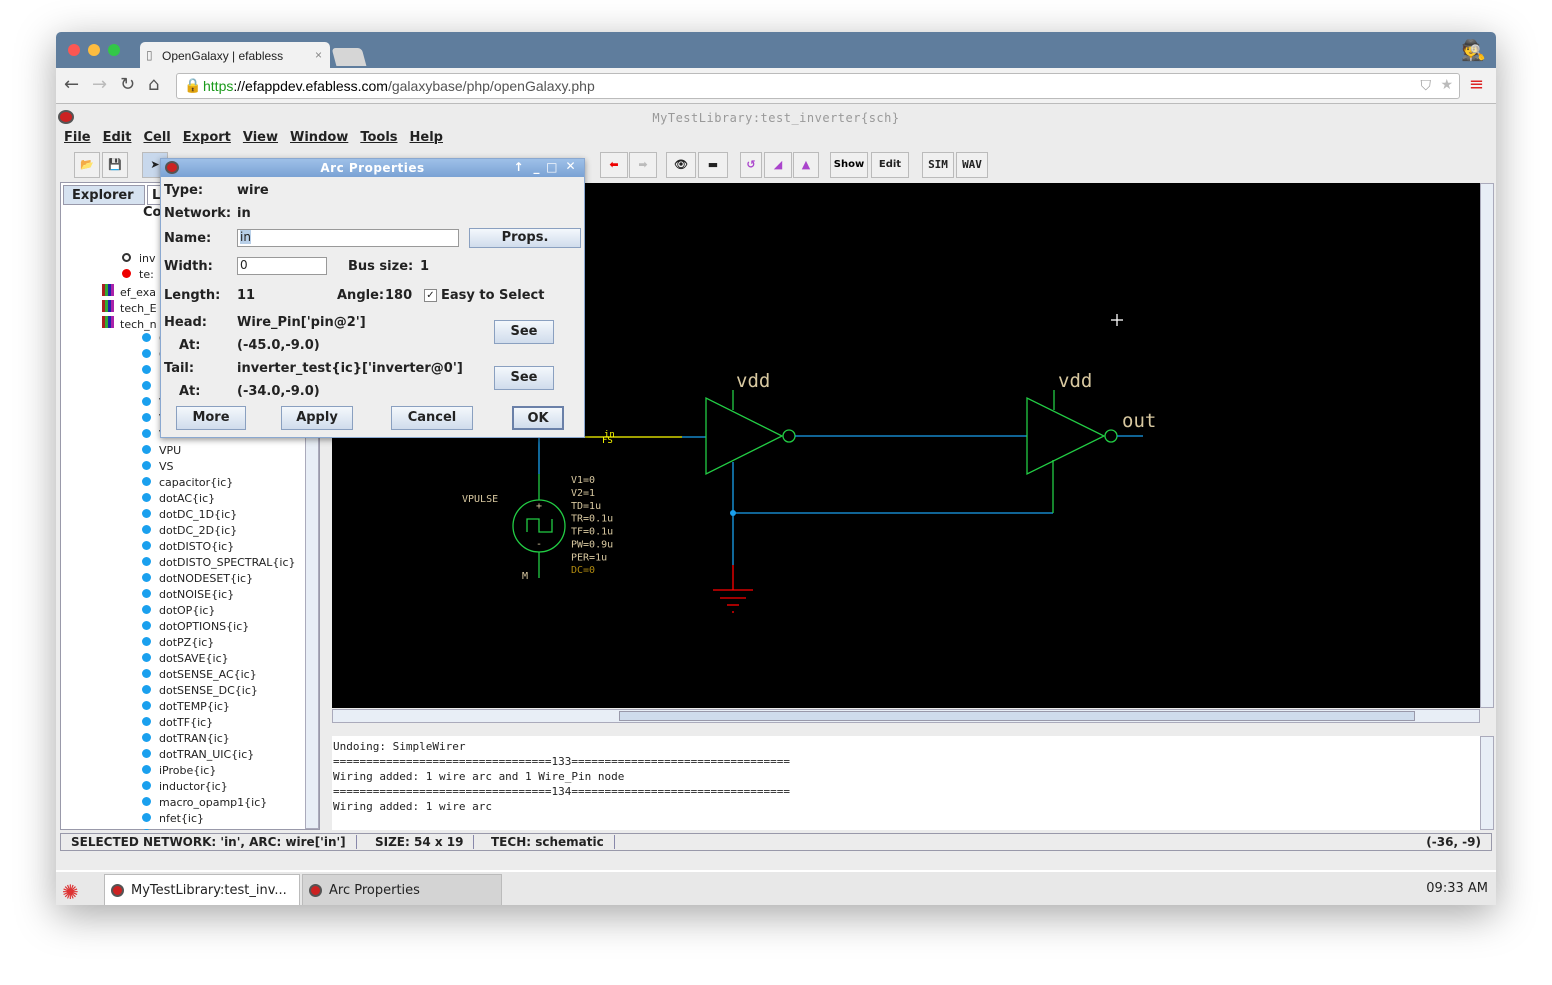  What do you see at coordinates (402, 889) in the screenshot?
I see `task-arc-properties: Arc Properties` at bounding box center [402, 889].